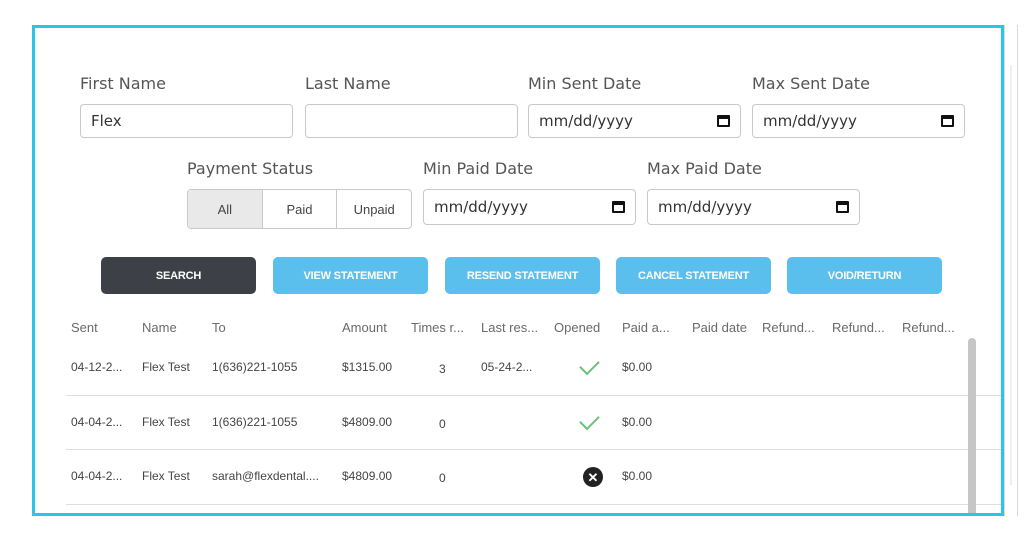  What do you see at coordinates (522, 275) in the screenshot?
I see `resend-statement-button: RESEND STATEMENT` at bounding box center [522, 275].